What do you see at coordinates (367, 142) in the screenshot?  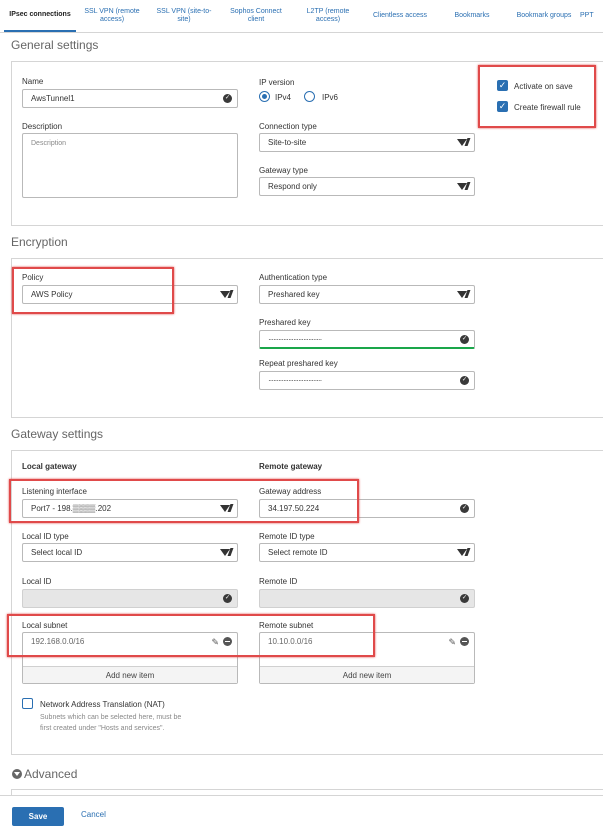 I see `connection-type-select: Site-to-site` at bounding box center [367, 142].